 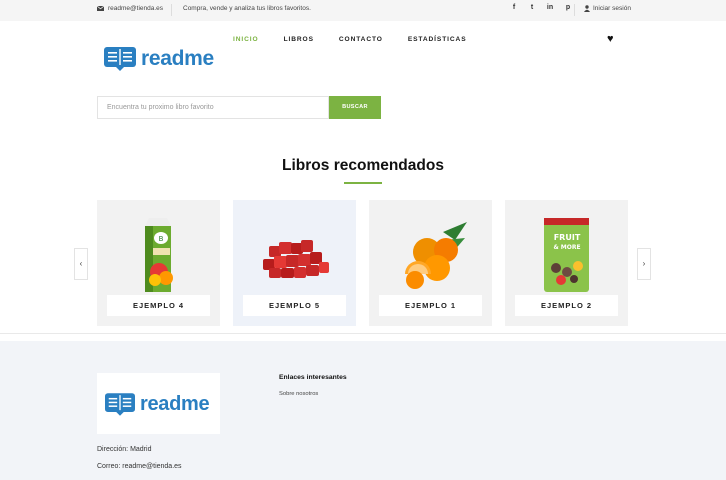 What do you see at coordinates (363, 165) in the screenshot?
I see `section-title: Libros recomendados` at bounding box center [363, 165].